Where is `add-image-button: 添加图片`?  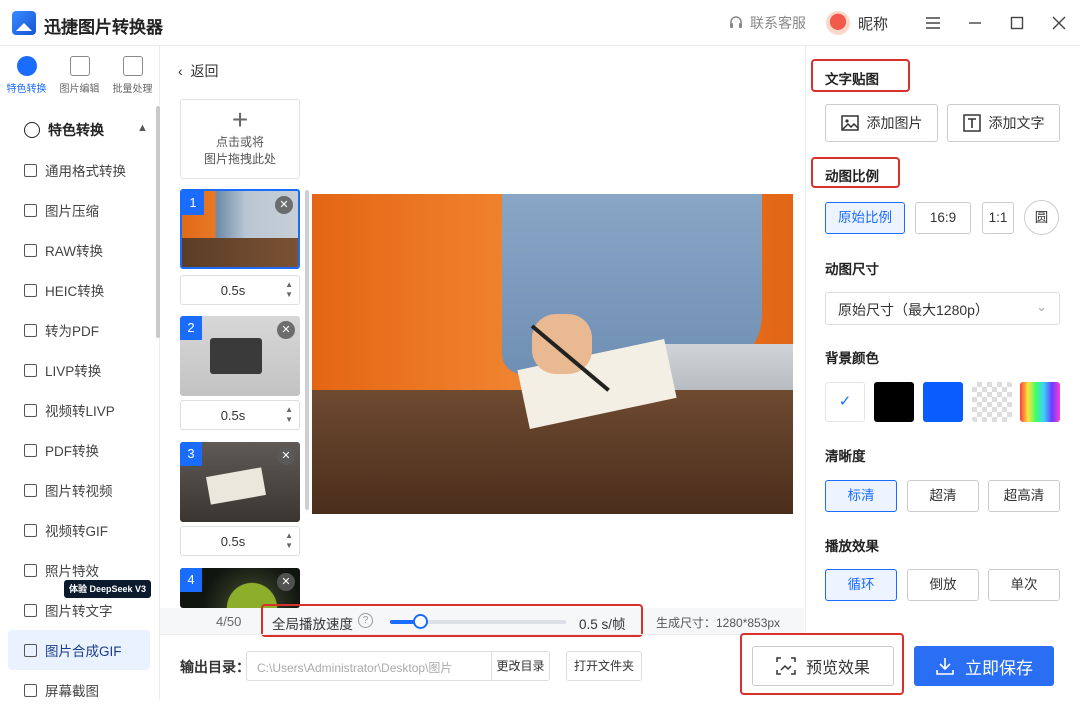 add-image-button: 添加图片 is located at coordinates (881, 123).